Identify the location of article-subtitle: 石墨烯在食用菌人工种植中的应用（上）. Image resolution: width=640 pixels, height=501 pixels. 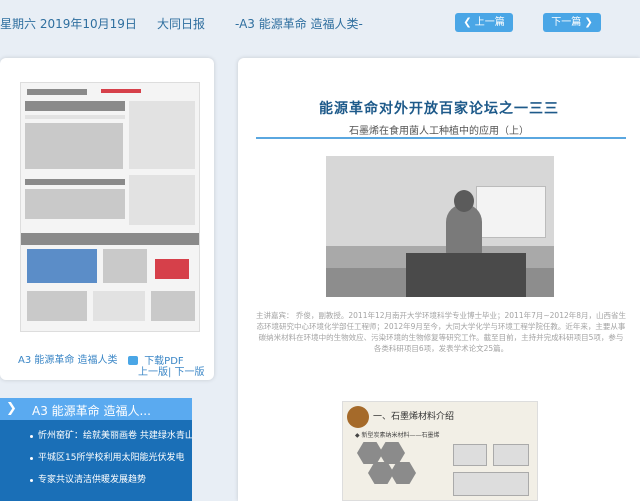
(439, 131).